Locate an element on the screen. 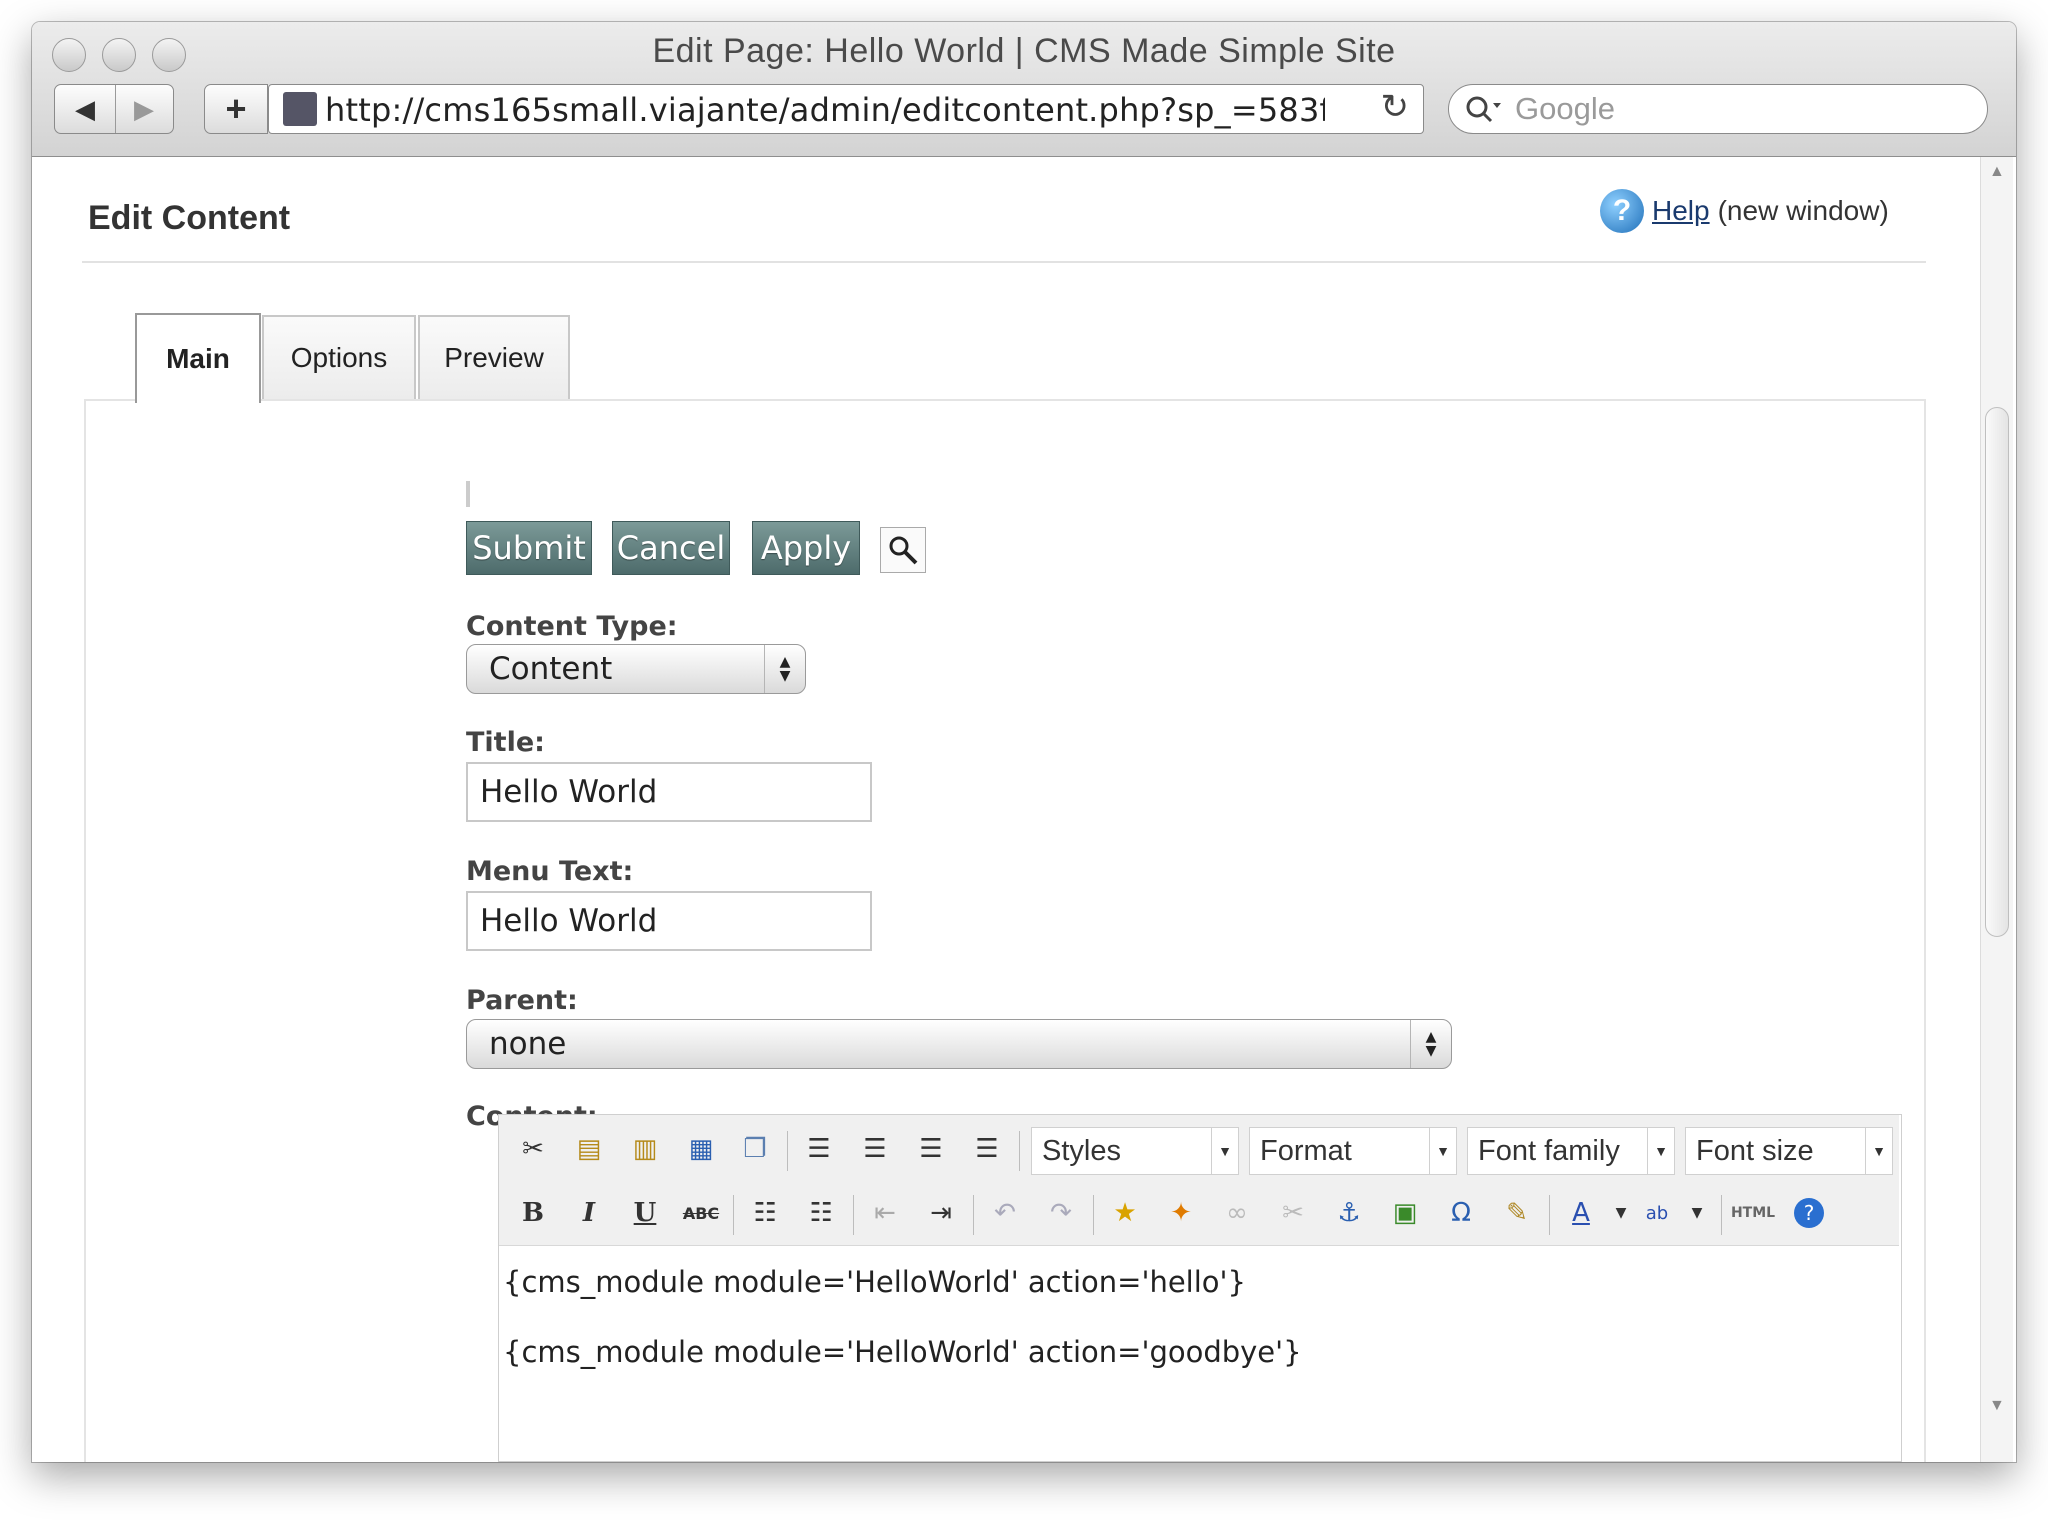  cms-module-icon: ★ is located at coordinates (1125, 1213).